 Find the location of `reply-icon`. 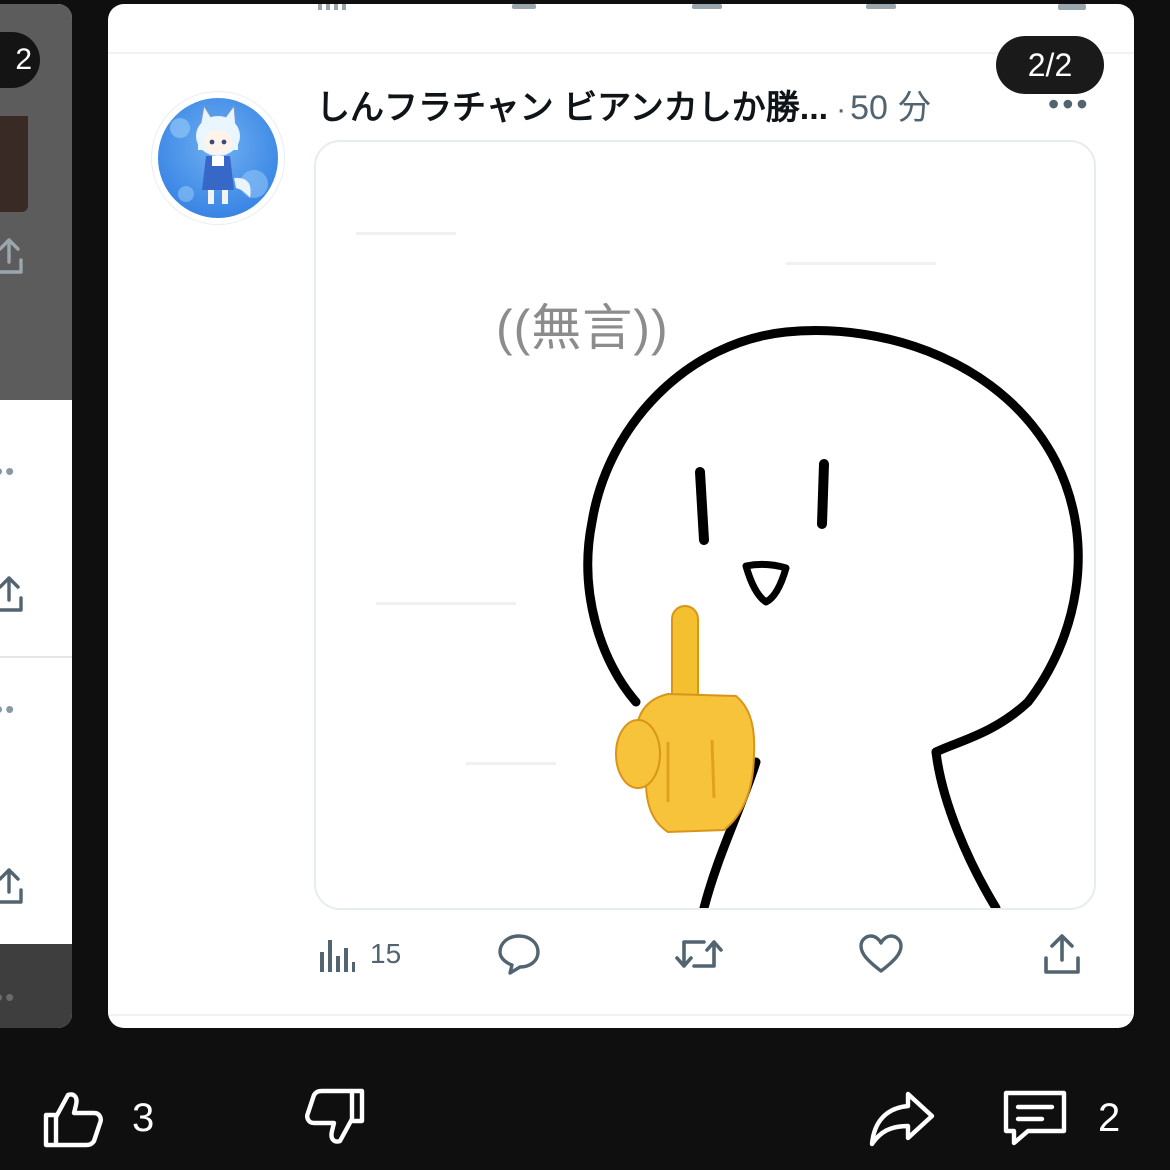

reply-icon is located at coordinates (519, 954).